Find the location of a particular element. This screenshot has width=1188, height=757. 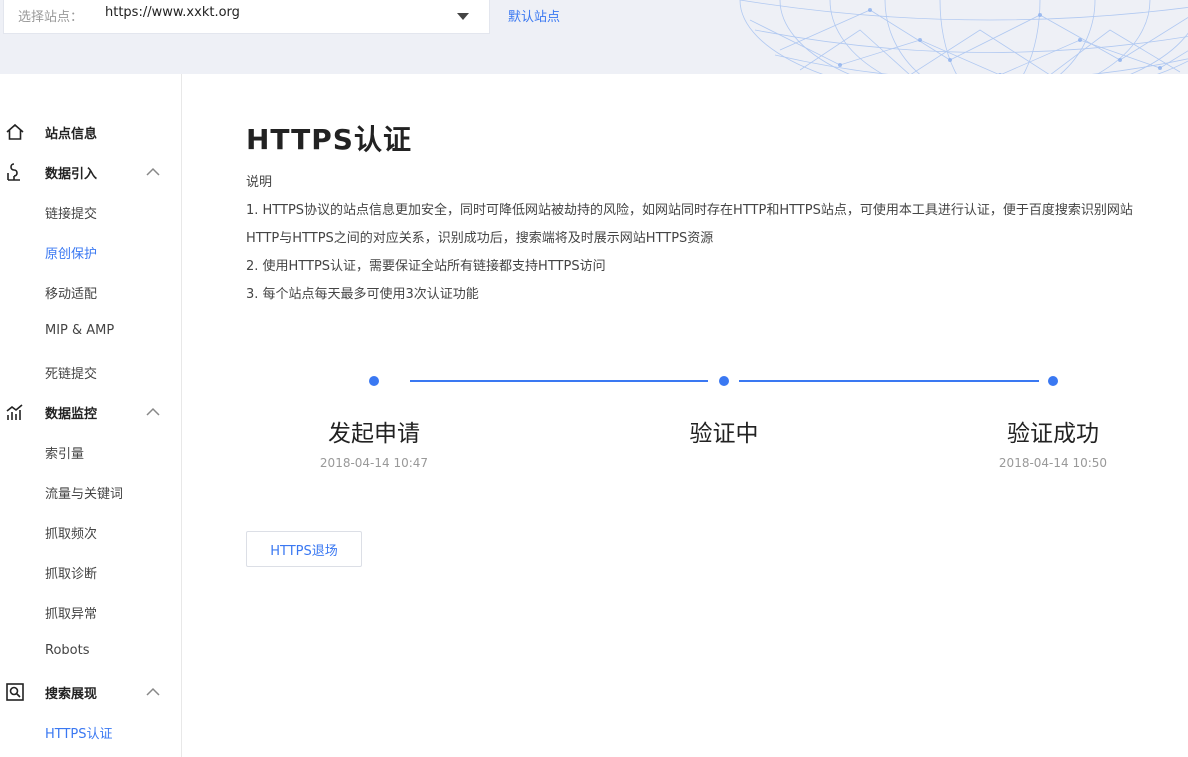

step-time-apply: 2018-04-14 10:47 is located at coordinates (374, 463).